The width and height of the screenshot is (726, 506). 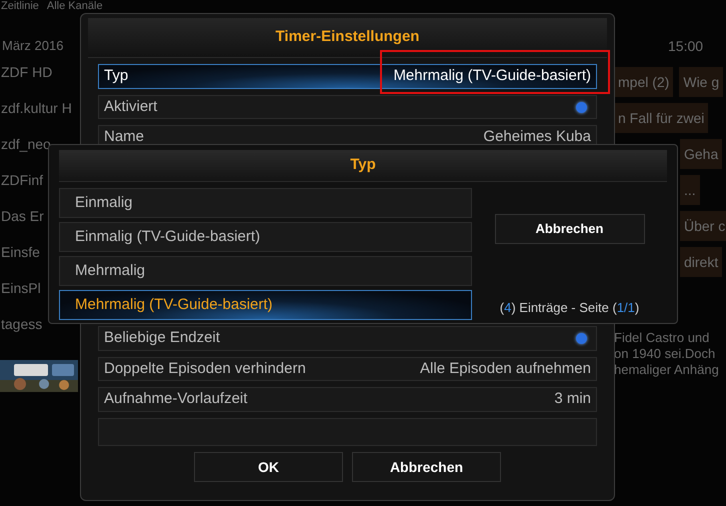 I want to click on date-label: März 2016, so click(x=32, y=46).